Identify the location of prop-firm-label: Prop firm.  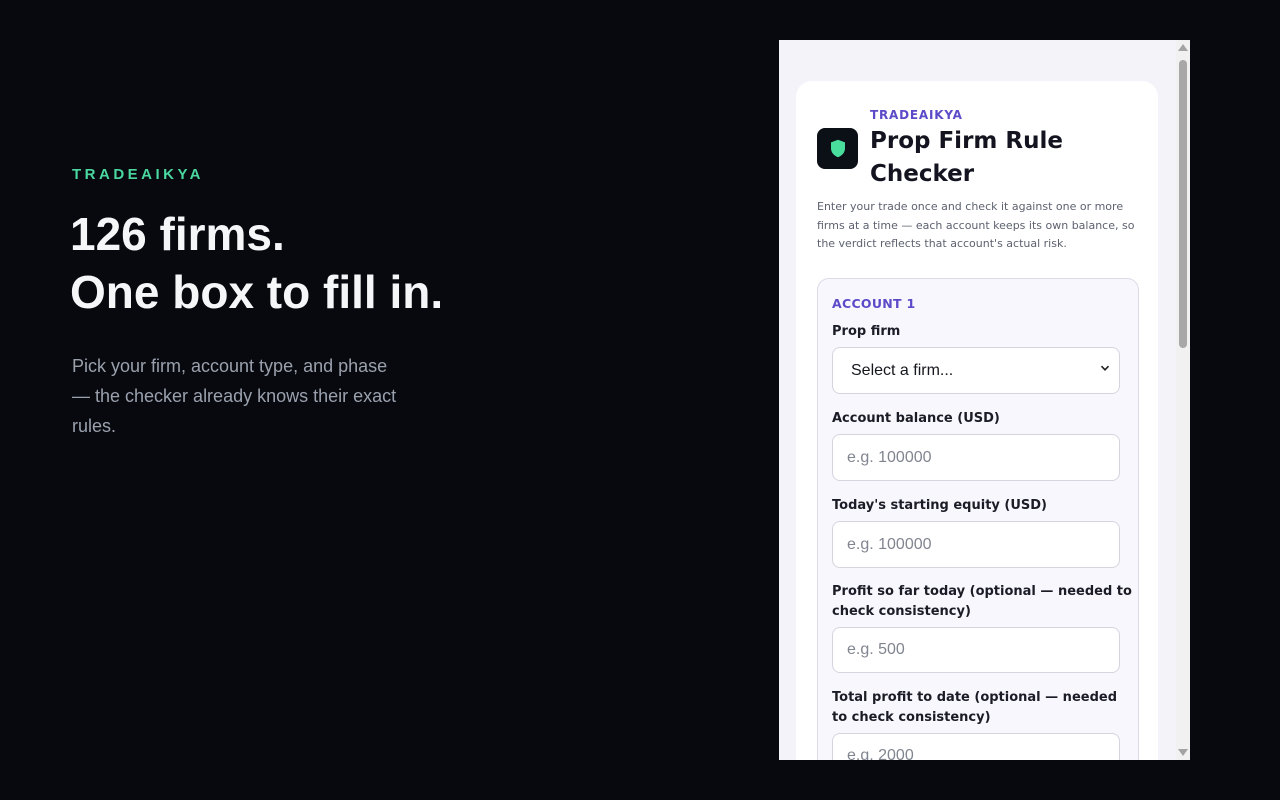
(866, 331).